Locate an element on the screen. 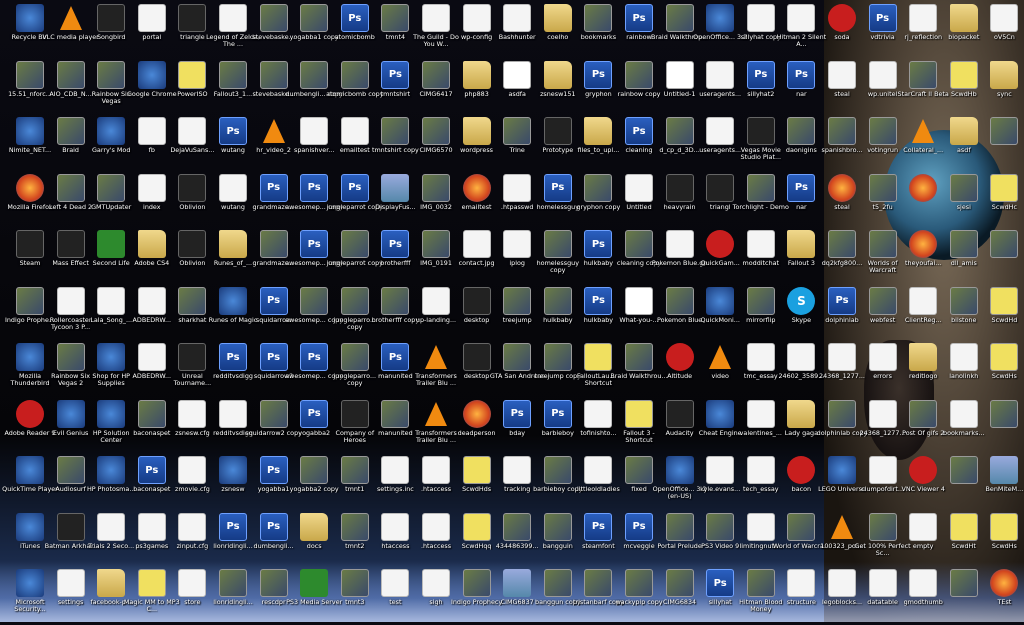  desktop-icon-label: ScwdHs is located at coordinates (1004, 376).